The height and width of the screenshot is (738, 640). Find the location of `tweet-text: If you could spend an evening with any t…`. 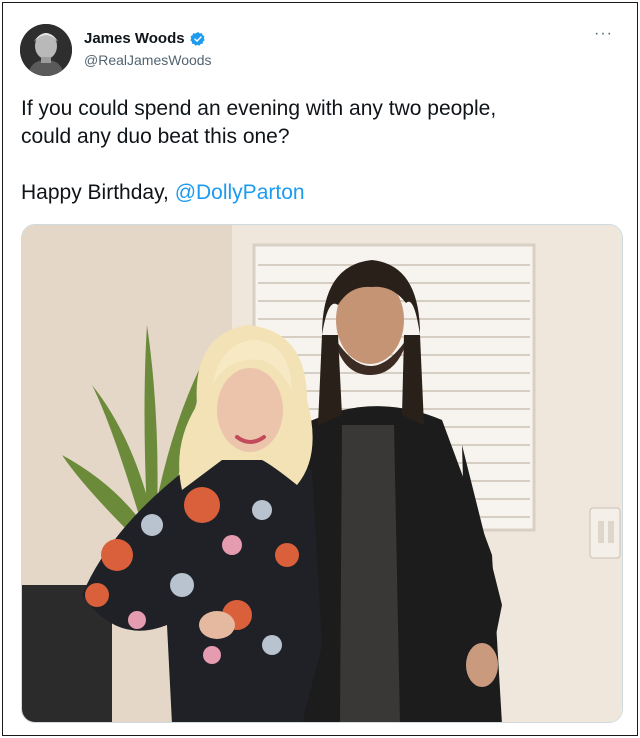

tweet-text: If you could spend an evening with any t… is located at coordinates (321, 151).